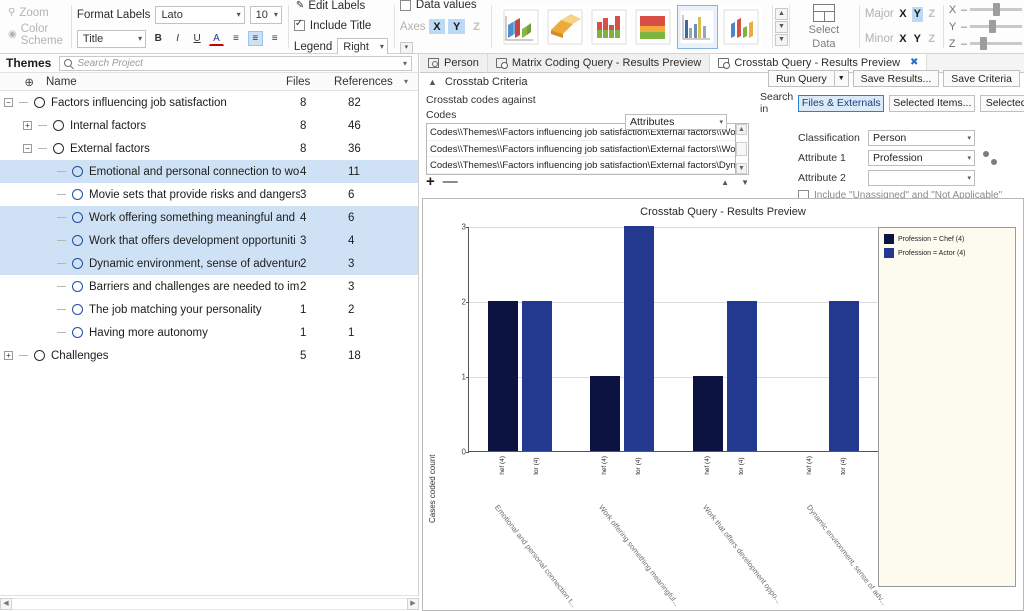 Image resolution: width=1024 pixels, height=611 pixels. I want to click on table-row: Work offering something meaningful and 4 6, so click(209, 217).